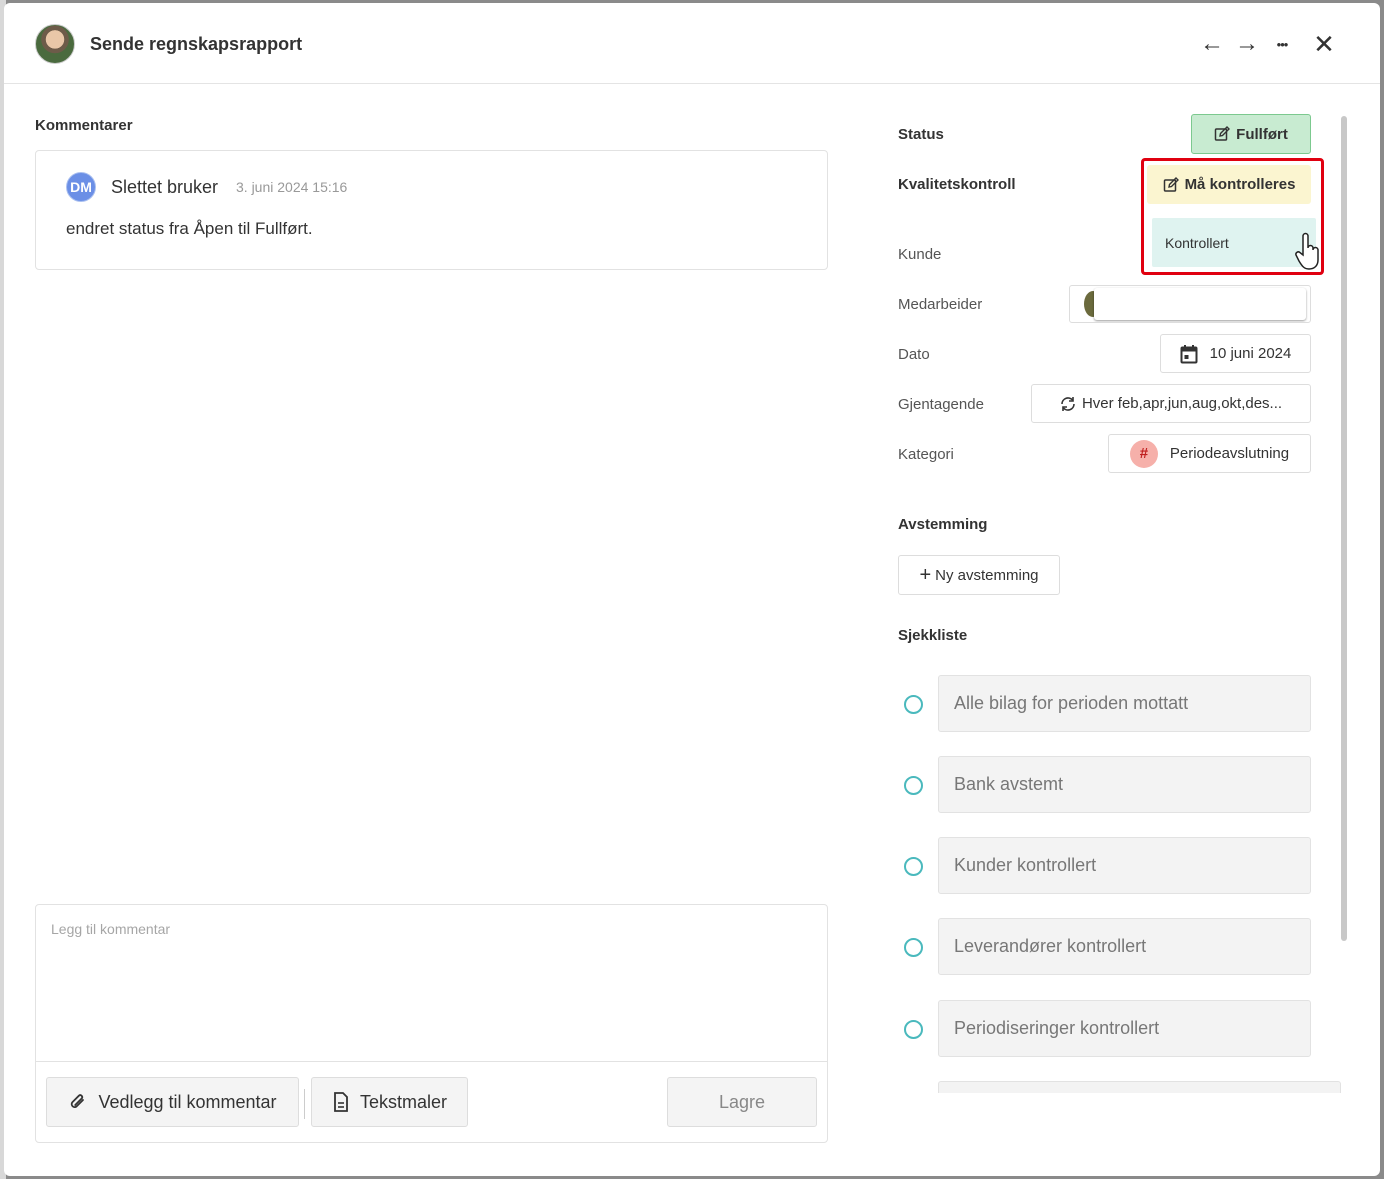 The image size is (1384, 1179). I want to click on comment-avatar: DM, so click(81, 187).